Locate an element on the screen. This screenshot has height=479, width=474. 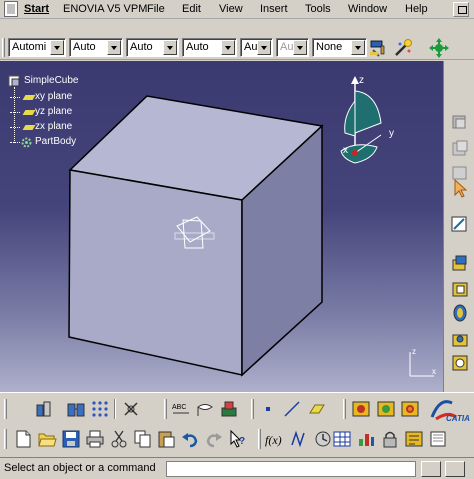
menu-start: Start is located at coordinates (36, 9).